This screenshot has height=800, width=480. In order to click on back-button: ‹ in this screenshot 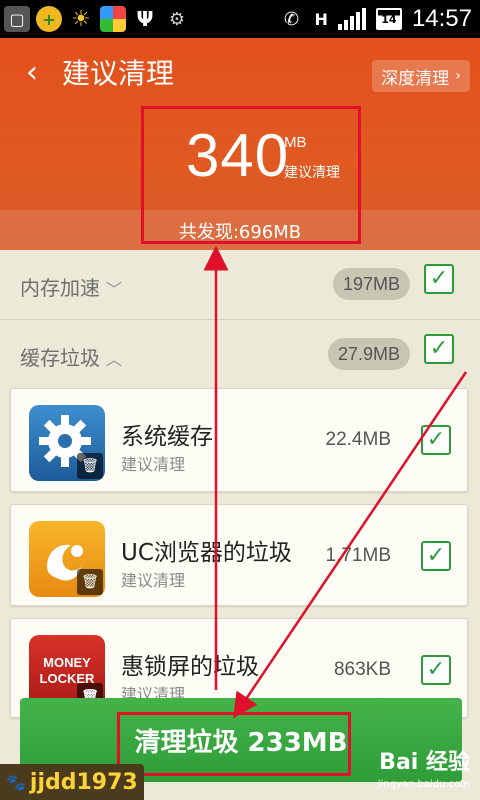, I will do `click(32, 73)`.